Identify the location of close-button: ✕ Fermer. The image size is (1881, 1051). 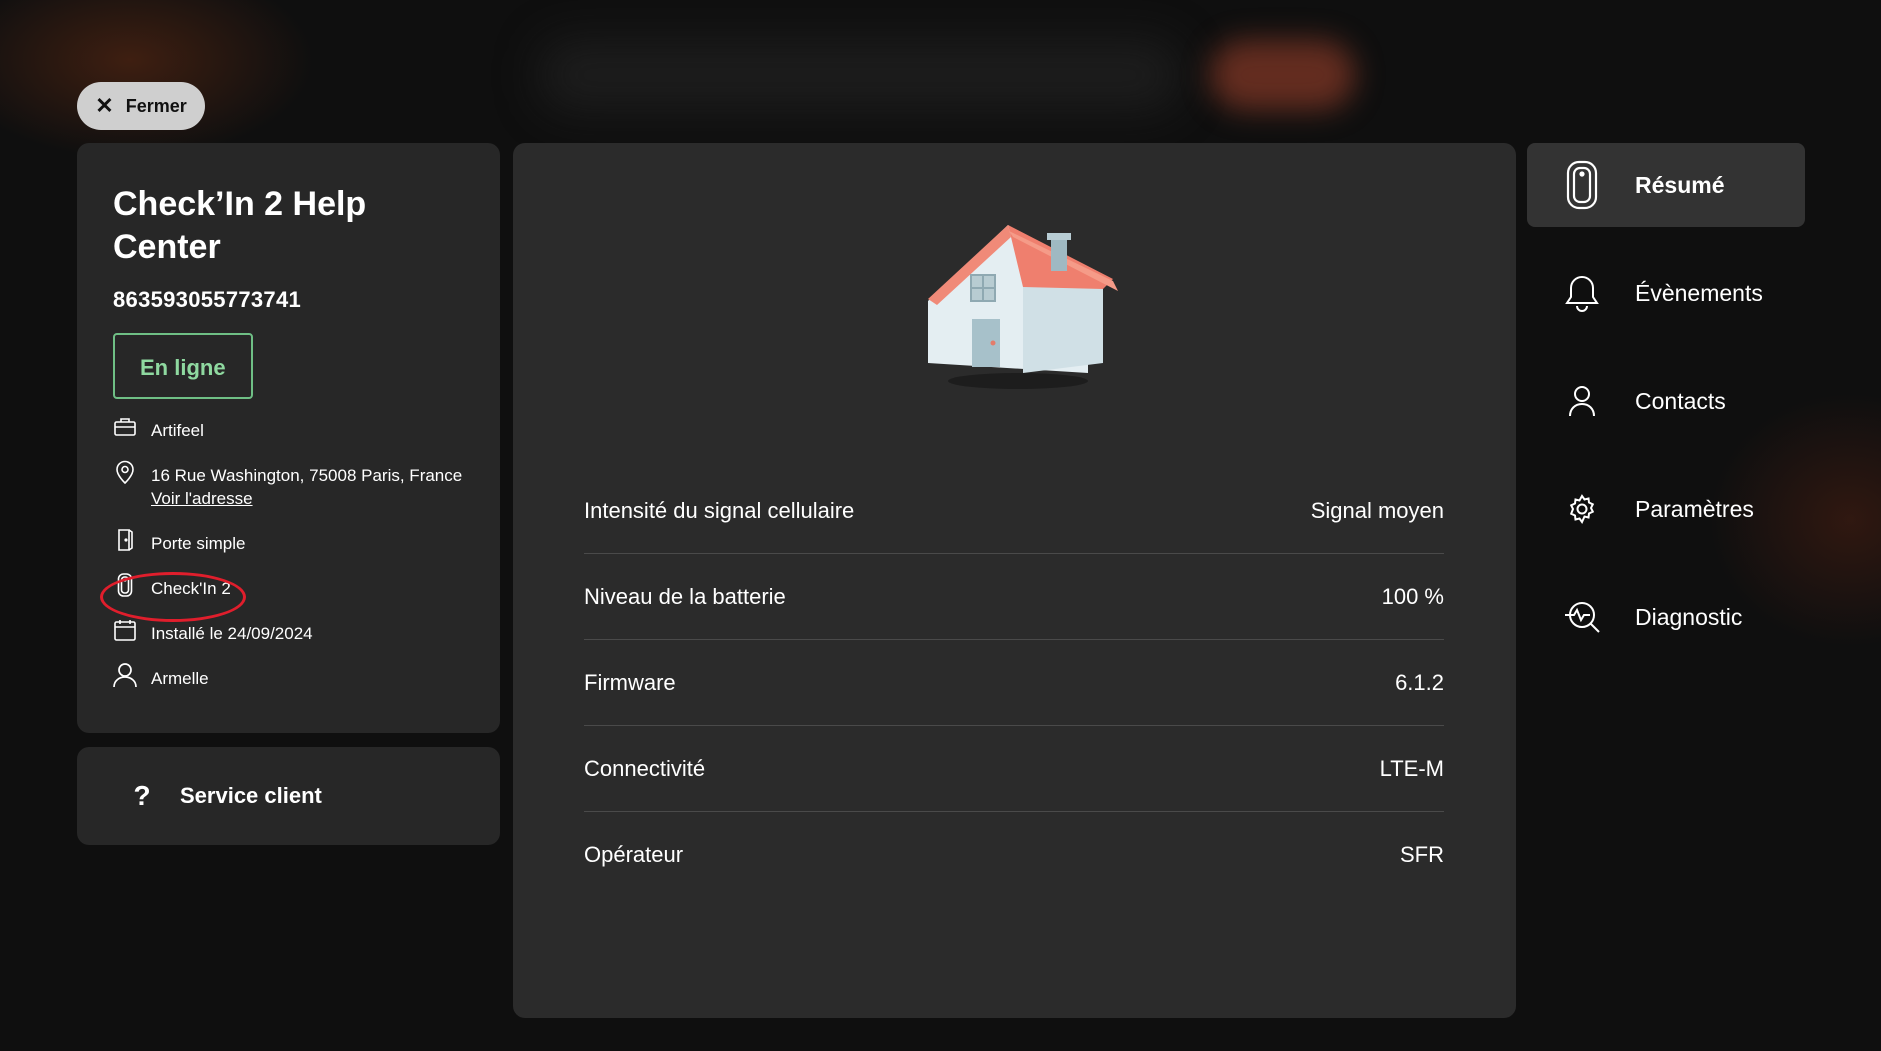
(141, 106).